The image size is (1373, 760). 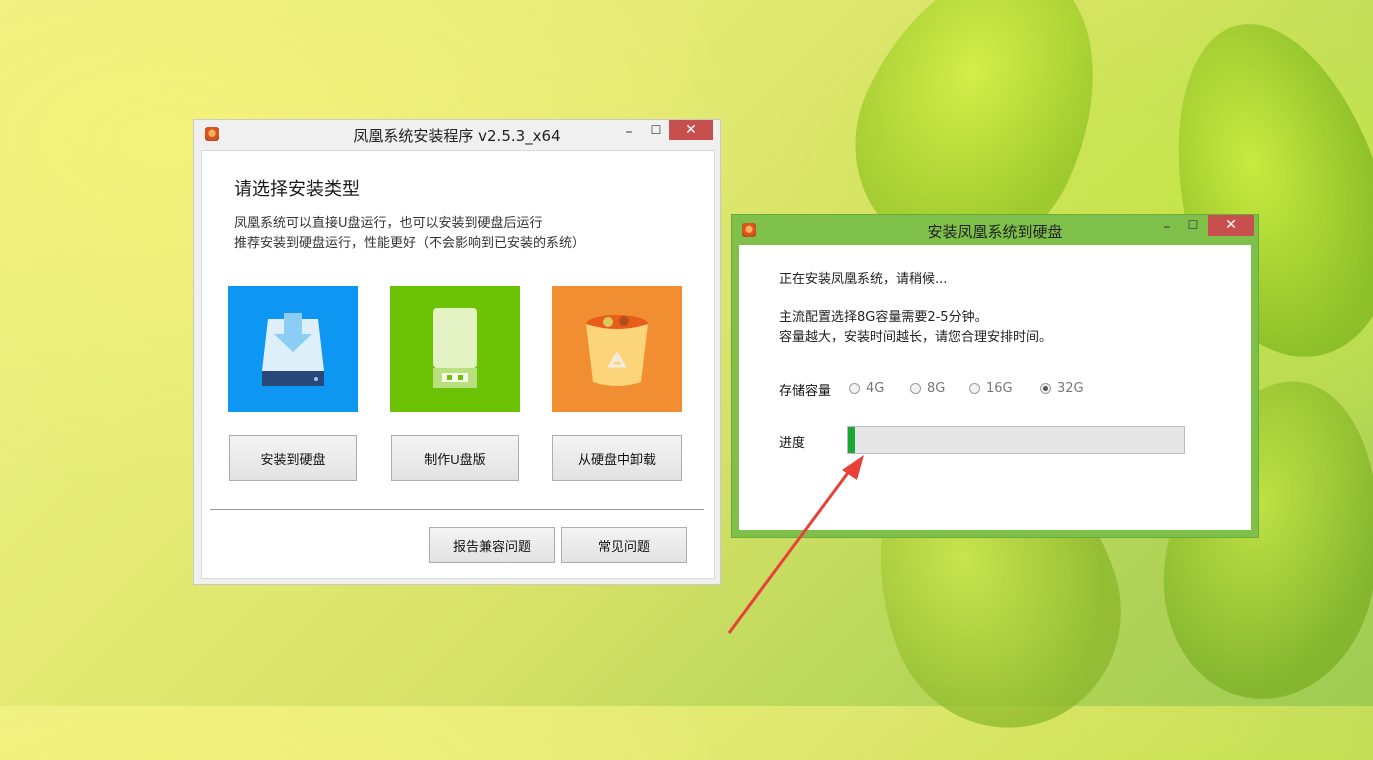 I want to click on capacity-option-32g: 32G, so click(x=1062, y=388).